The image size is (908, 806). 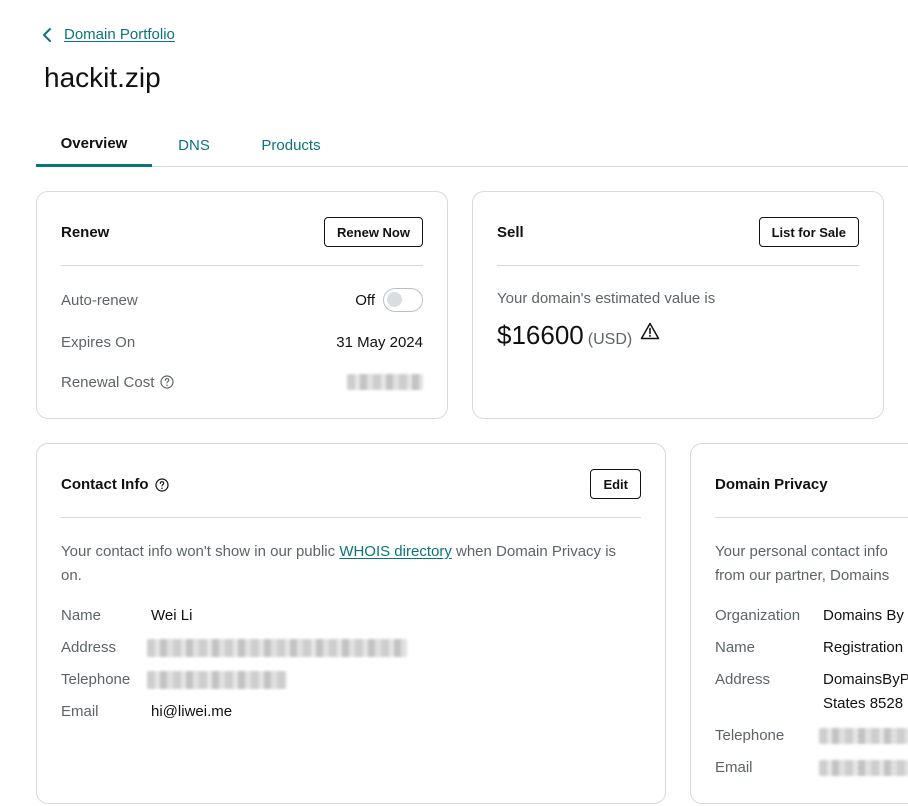 What do you see at coordinates (98, 342) in the screenshot?
I see `expires-label: Expires On` at bounding box center [98, 342].